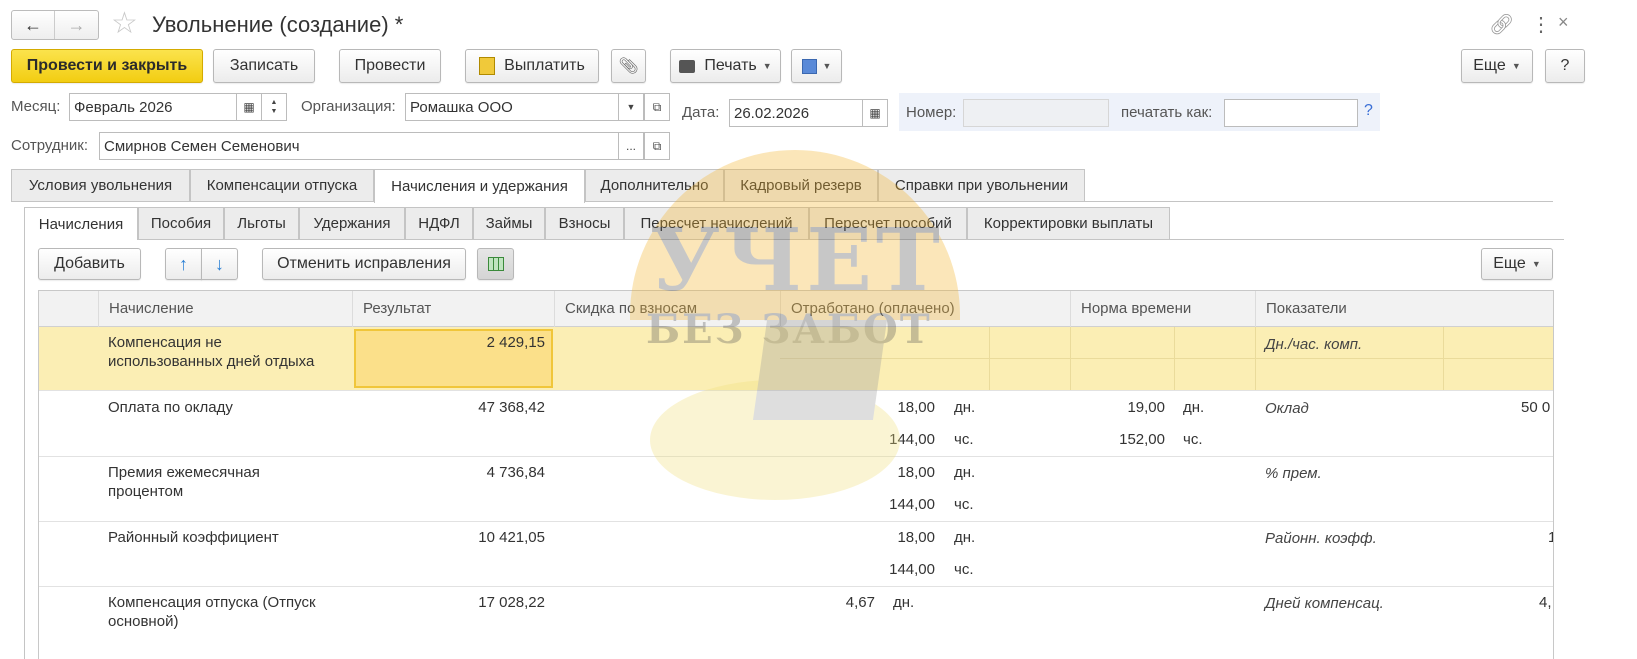 The width and height of the screenshot is (1637, 659). Describe the element at coordinates (282, 185) in the screenshot. I see `tab-vacation-compensation: Компенсации отпуска` at that location.